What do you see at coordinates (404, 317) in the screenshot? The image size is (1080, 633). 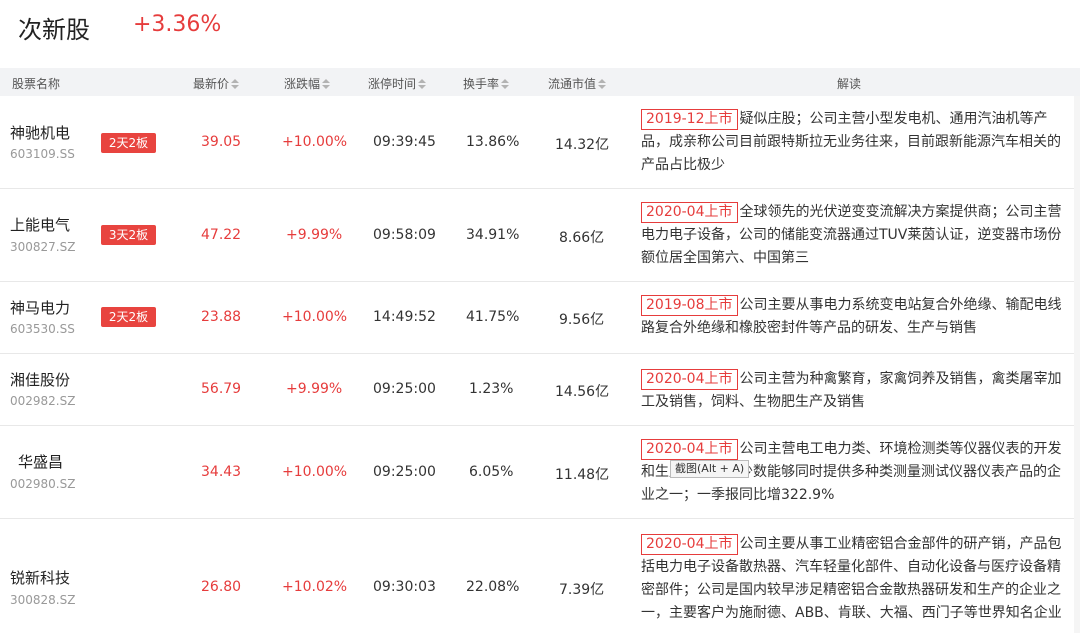 I see `limit-up-time: 14:49:52` at bounding box center [404, 317].